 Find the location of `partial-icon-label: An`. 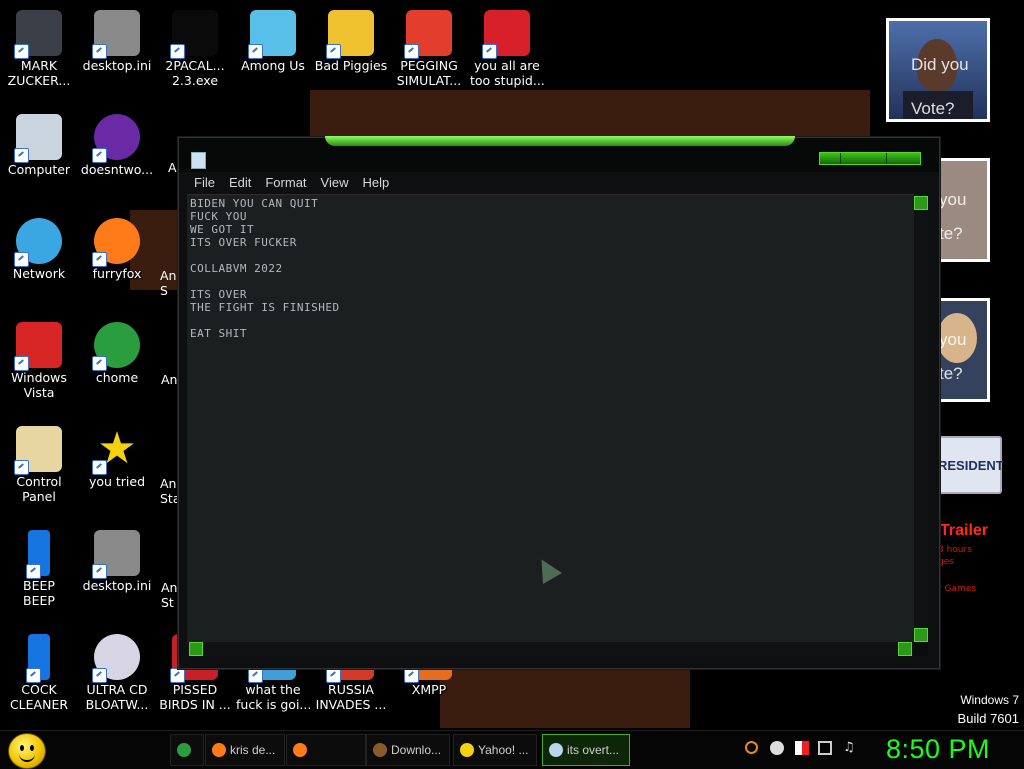

partial-icon-label: An is located at coordinates (169, 379).